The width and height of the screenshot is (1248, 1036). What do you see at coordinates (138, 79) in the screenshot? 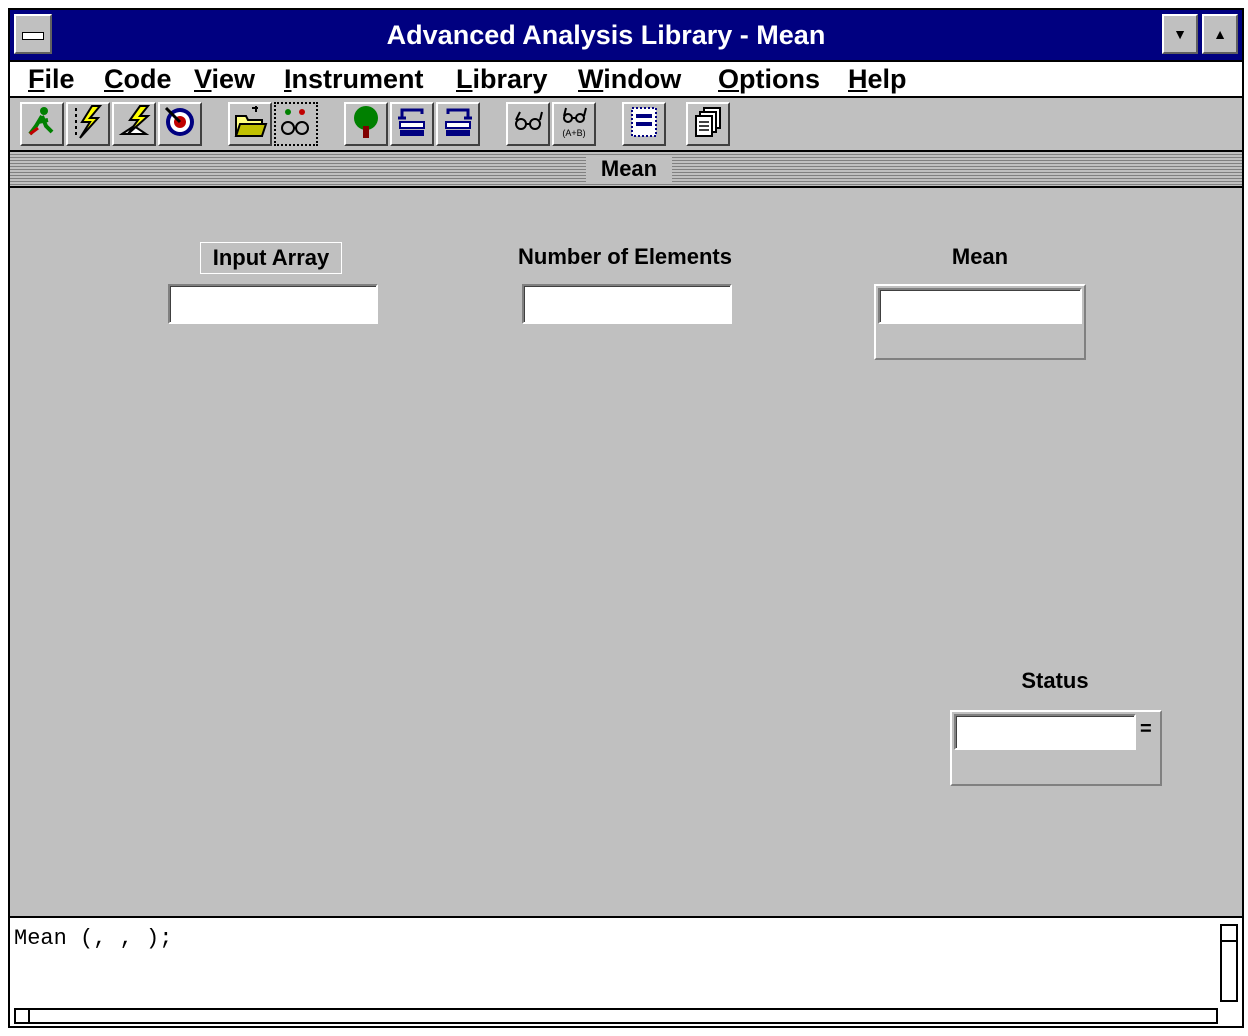
I see `menu-code: Code` at bounding box center [138, 79].